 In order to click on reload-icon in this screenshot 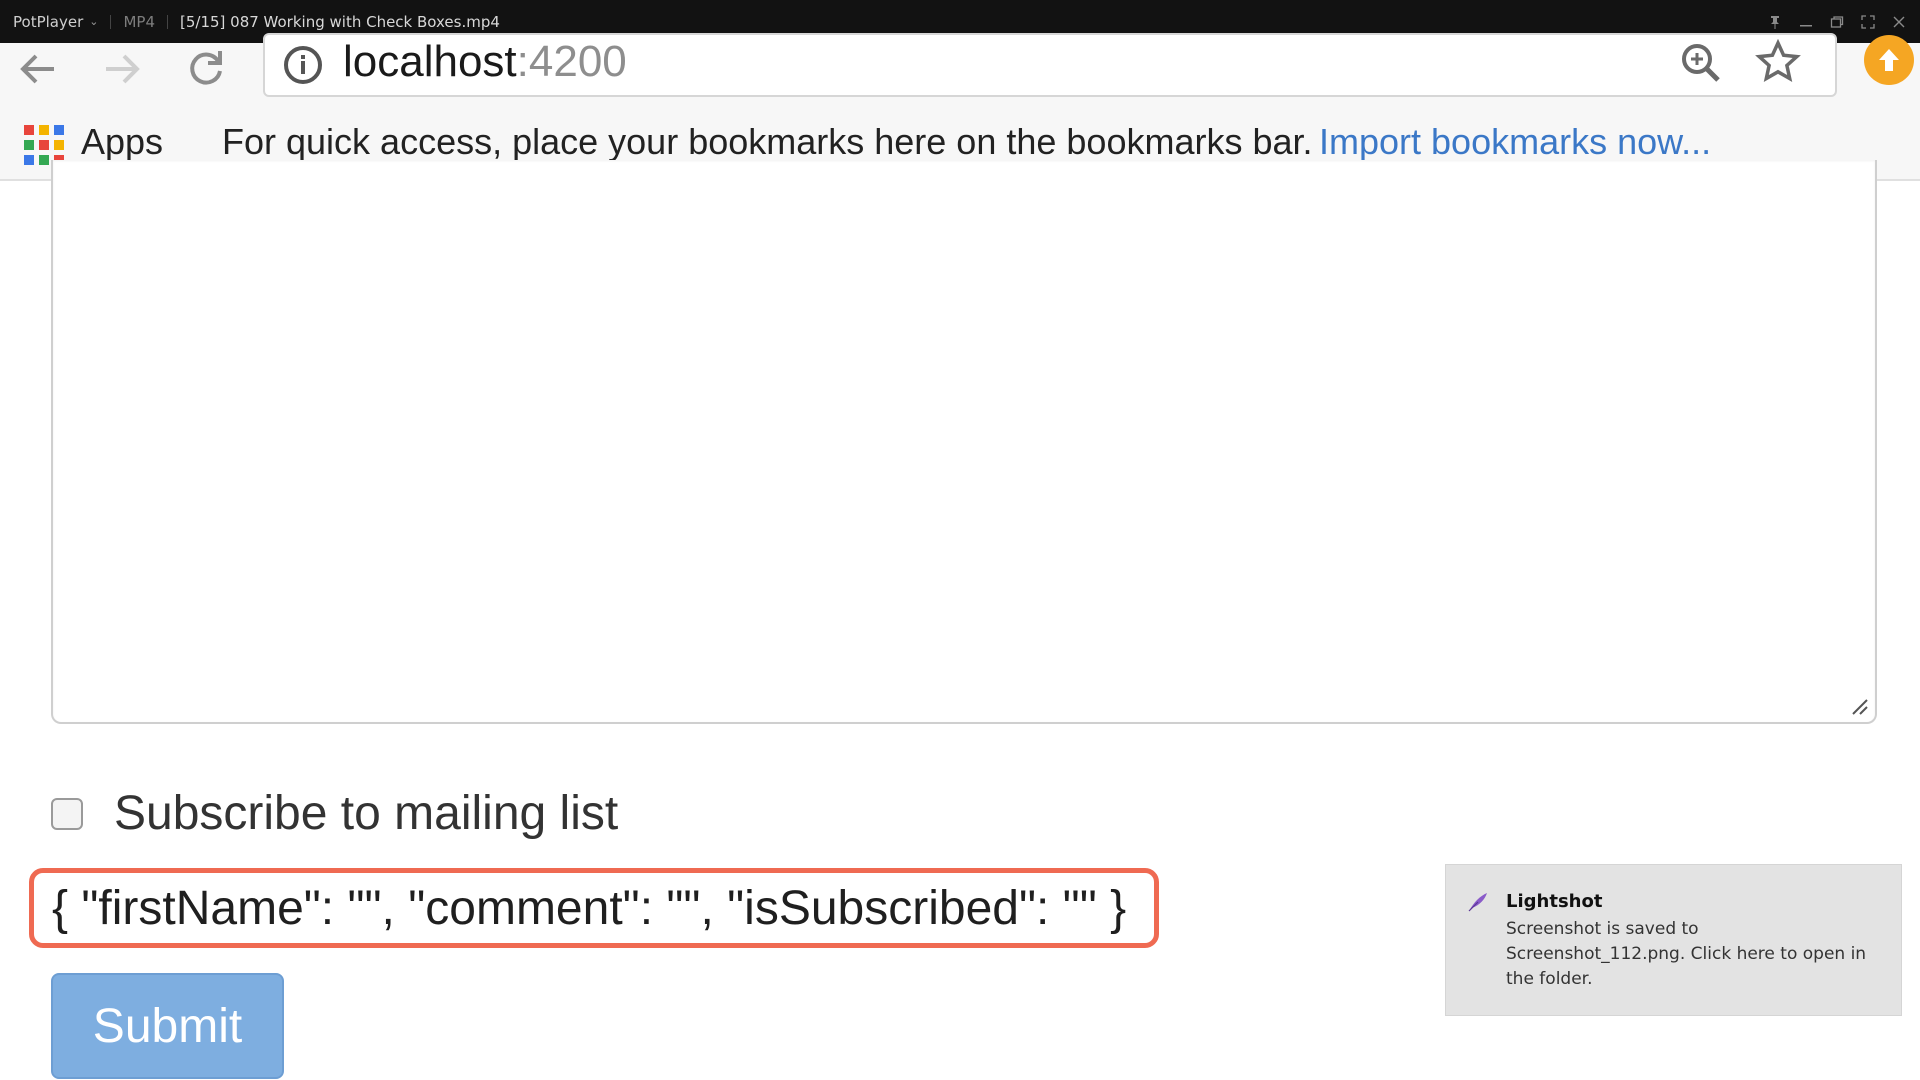, I will do `click(206, 68)`.